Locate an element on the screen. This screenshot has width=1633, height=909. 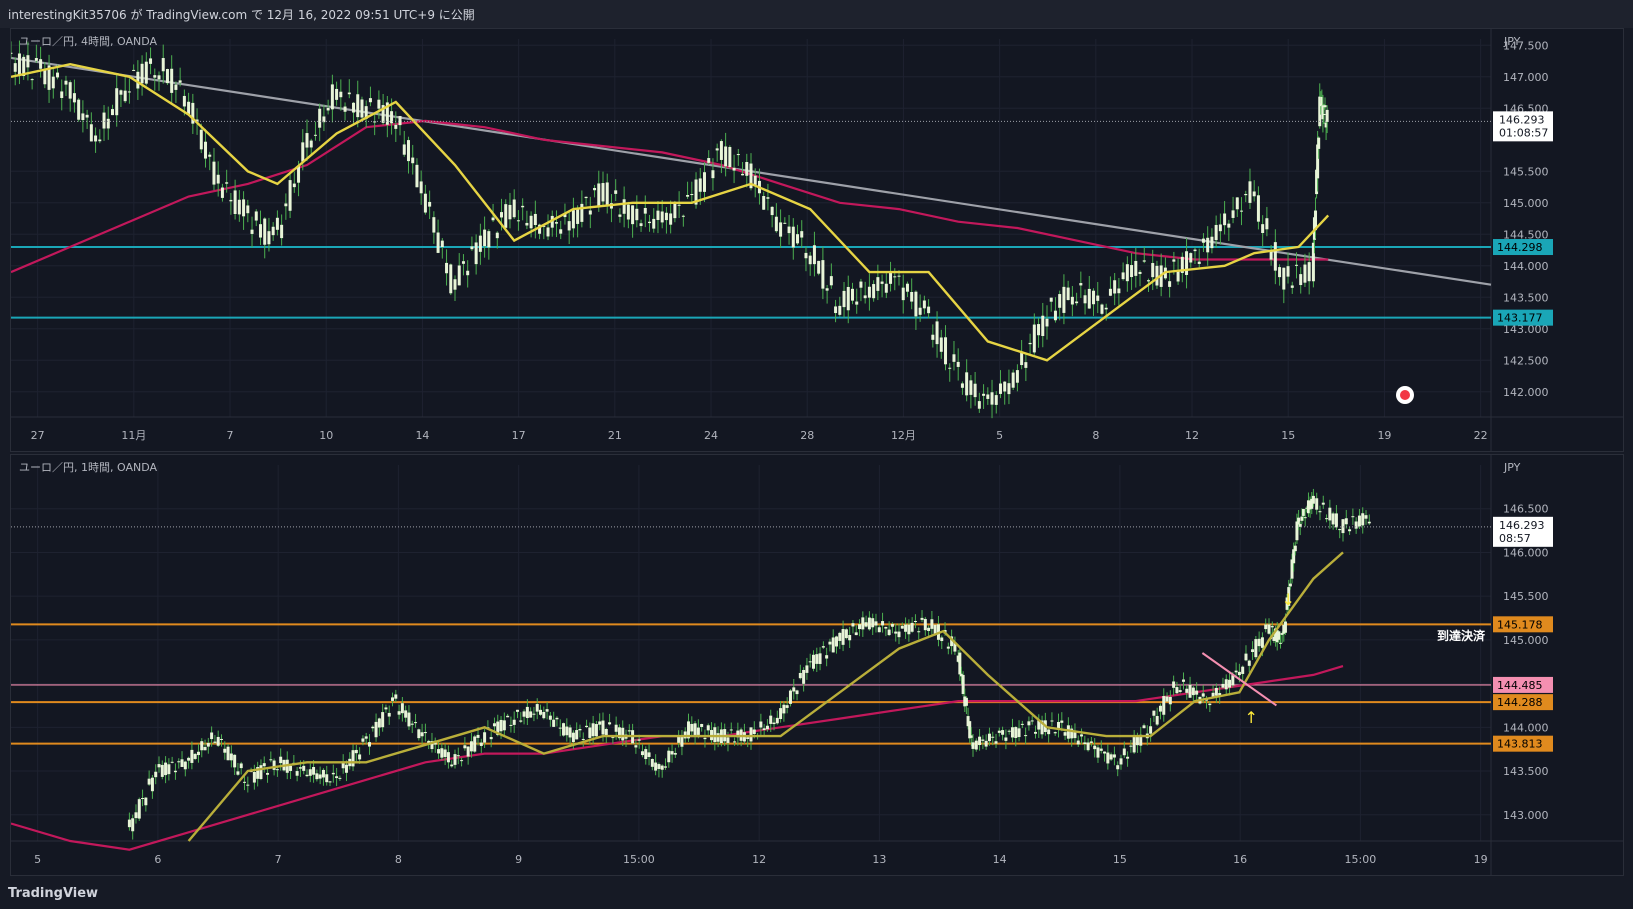
annotation-text: 到達決済 is located at coordinates (1461, 635).